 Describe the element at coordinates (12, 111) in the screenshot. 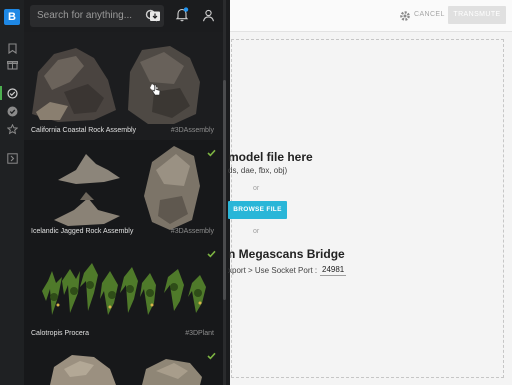

I see `check-circle-filled-icon` at that location.